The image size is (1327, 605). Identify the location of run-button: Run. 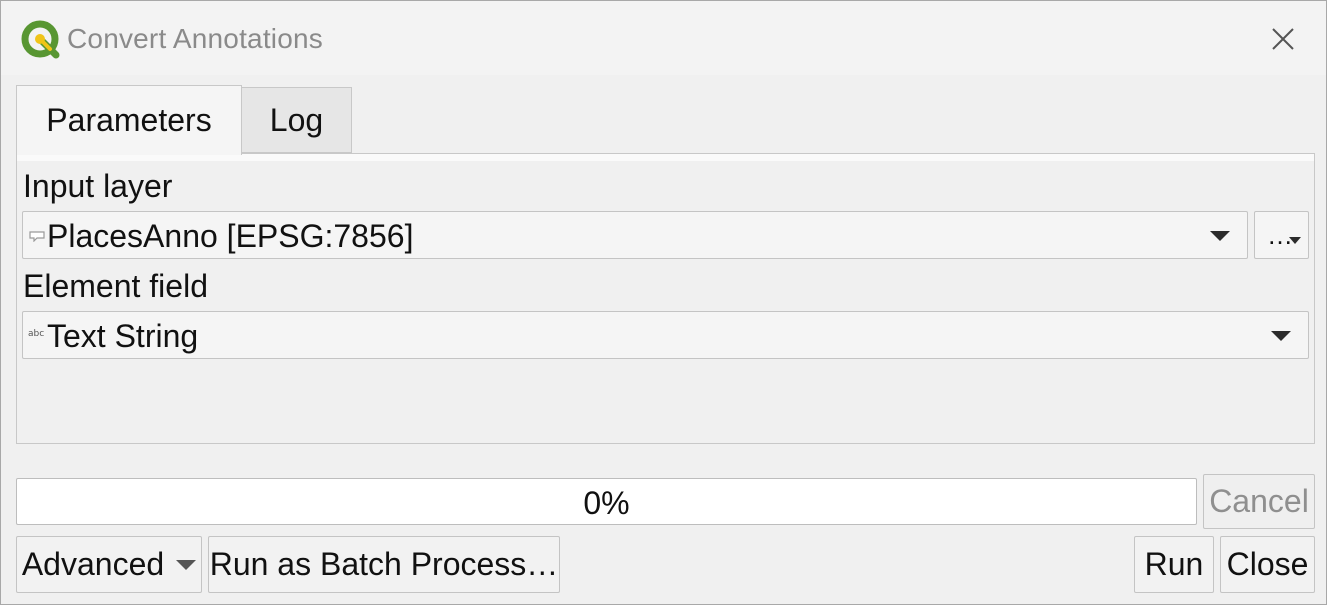
(1174, 564).